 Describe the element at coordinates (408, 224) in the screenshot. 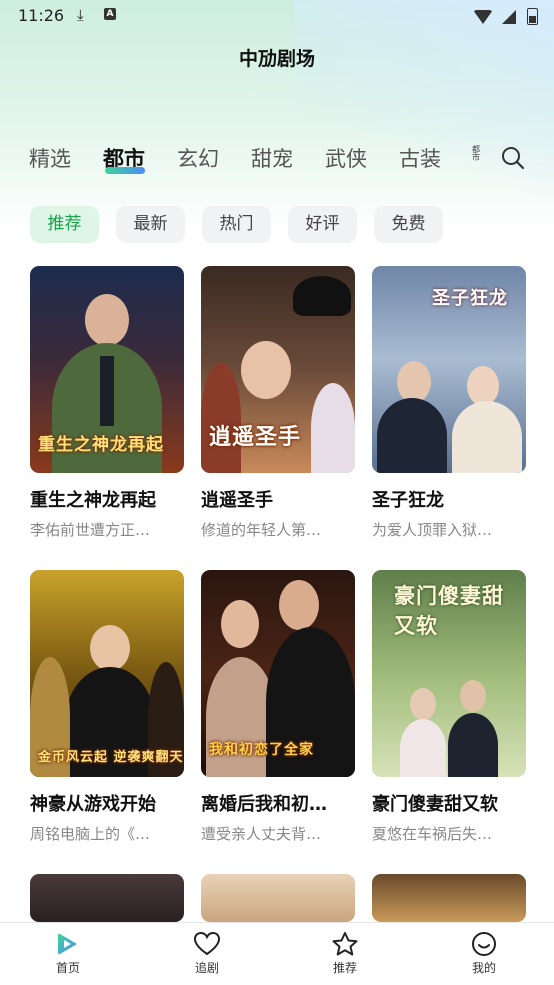

I see `chip-mianfei: 免费` at that location.